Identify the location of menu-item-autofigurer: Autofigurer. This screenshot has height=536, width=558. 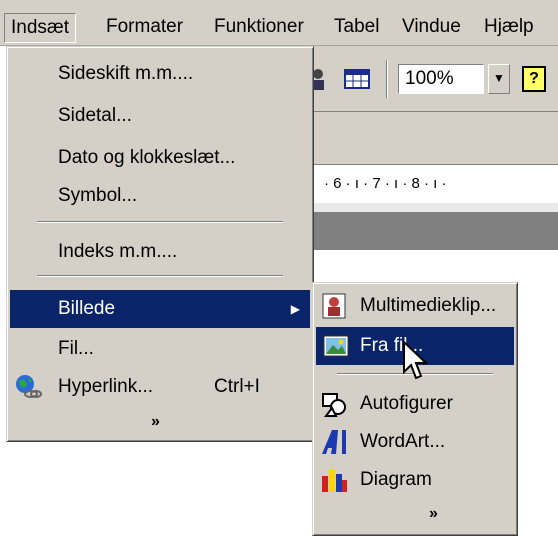
(415, 404).